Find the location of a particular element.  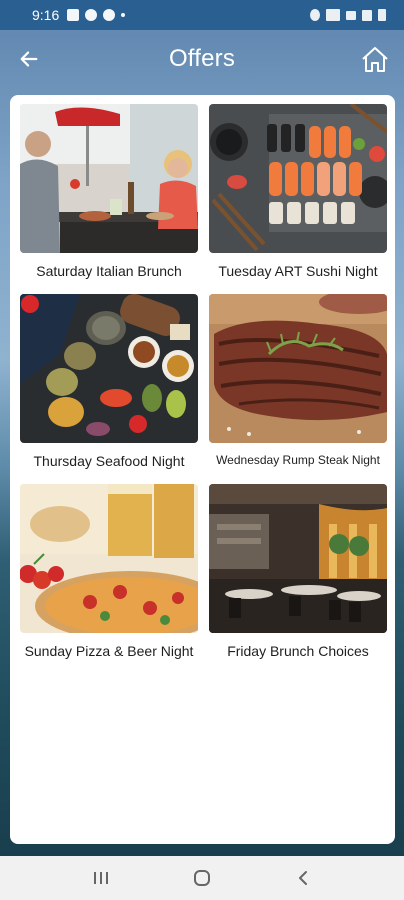

offer-title: Wednesday Rump Steak Night is located at coordinates (298, 460).